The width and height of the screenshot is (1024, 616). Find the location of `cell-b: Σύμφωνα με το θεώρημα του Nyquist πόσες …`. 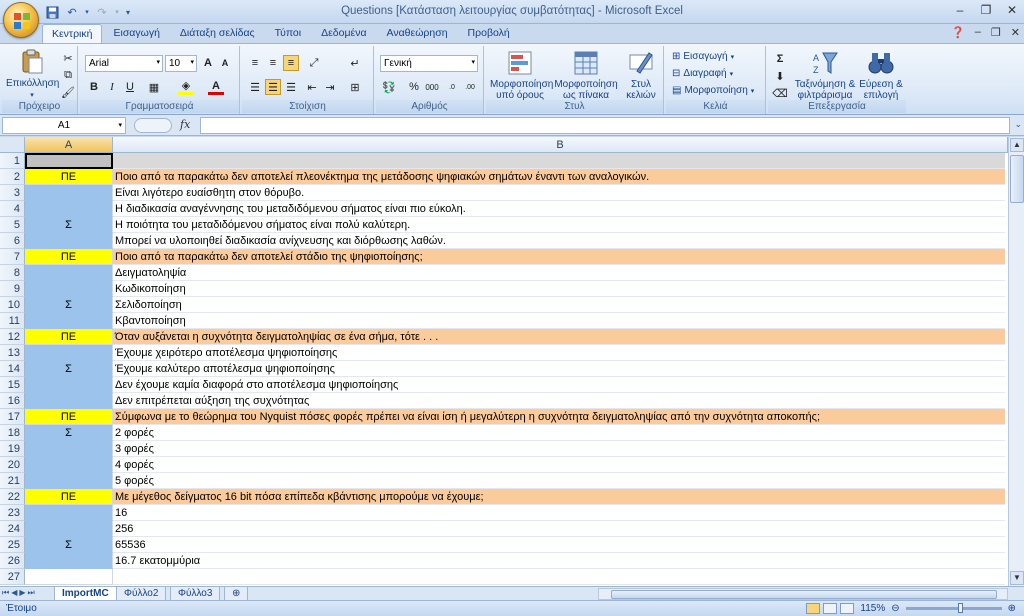

cell-b: Σύμφωνα με το θεώρημα του Nyquist πόσες … is located at coordinates (559, 417).